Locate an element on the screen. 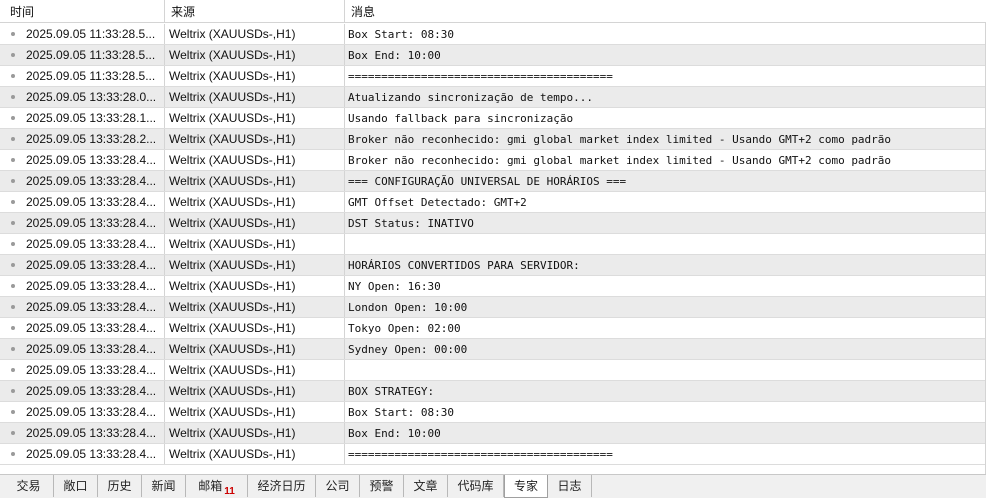 This screenshot has height=499, width=986. log-message-cell: ======================================== is located at coordinates (480, 454).